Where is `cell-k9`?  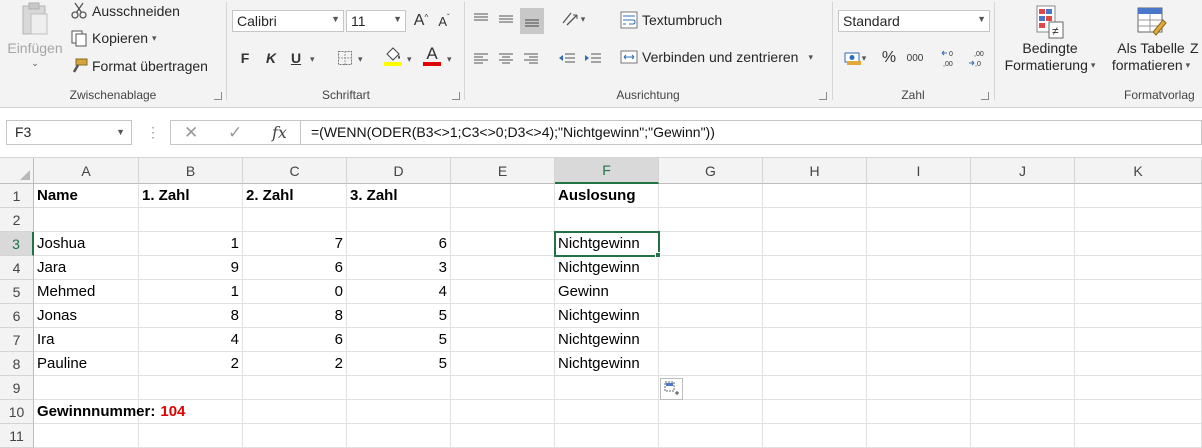
cell-k9 is located at coordinates (1138, 388).